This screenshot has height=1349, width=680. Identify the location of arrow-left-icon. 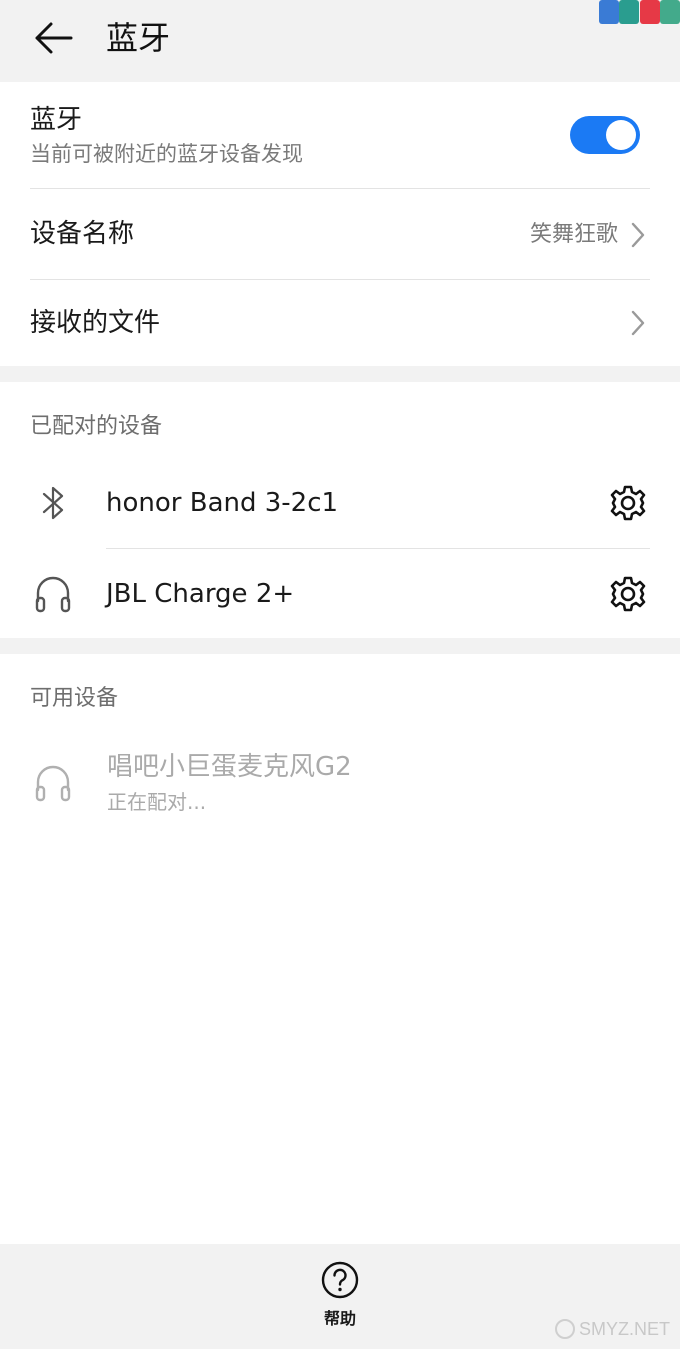
(54, 38).